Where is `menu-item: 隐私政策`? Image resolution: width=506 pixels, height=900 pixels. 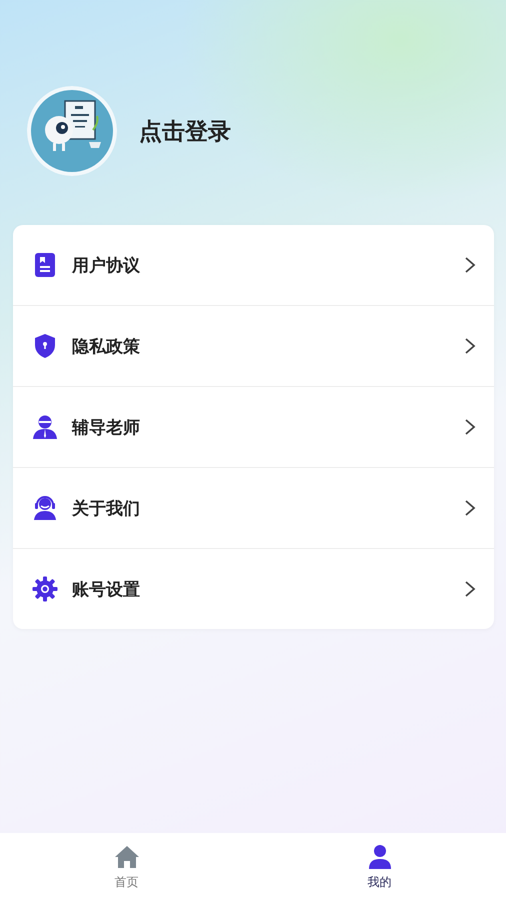 menu-item: 隐私政策 is located at coordinates (253, 345).